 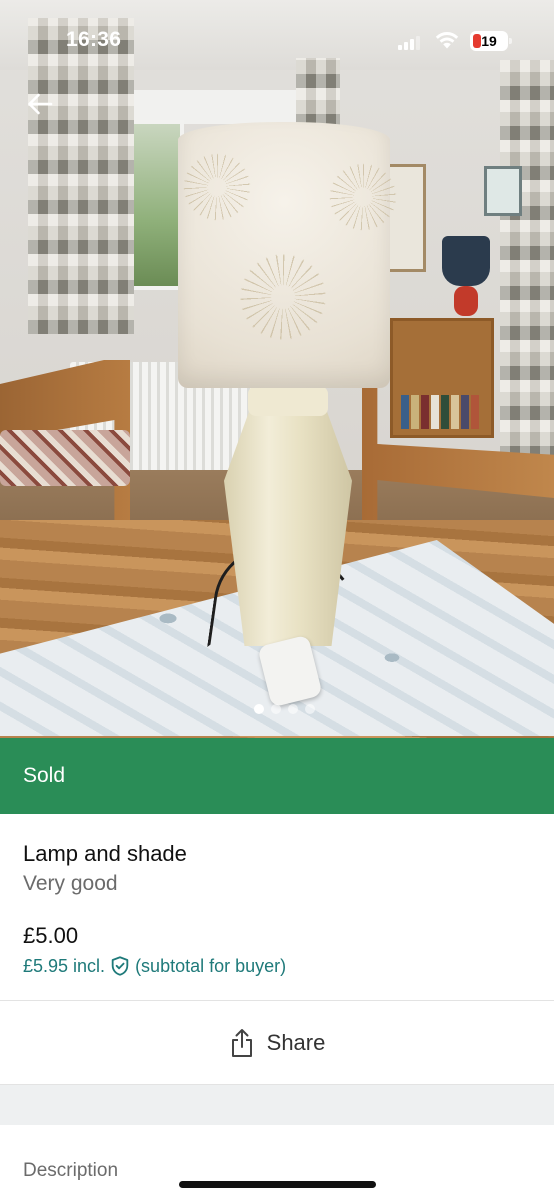 What do you see at coordinates (288, 401) in the screenshot?
I see `photo-lamp-neck` at bounding box center [288, 401].